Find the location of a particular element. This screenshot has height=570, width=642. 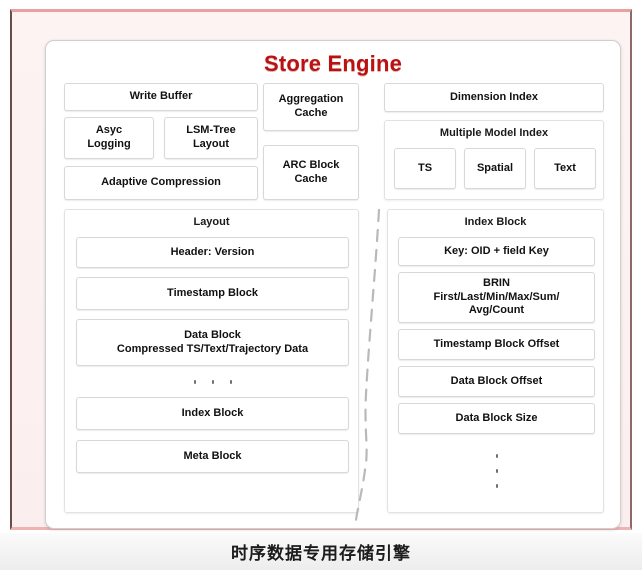

arc-block-cache-box: ARC Block Cache is located at coordinates (311, 172).